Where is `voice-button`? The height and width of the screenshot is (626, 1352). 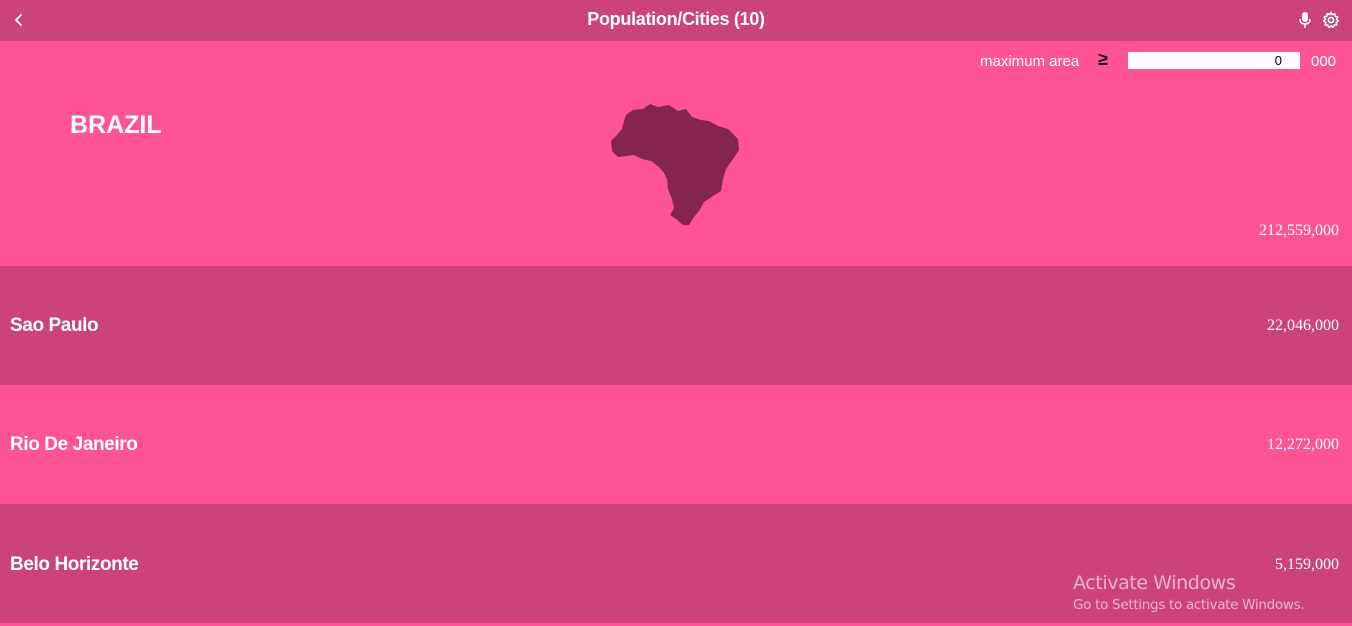
voice-button is located at coordinates (1305, 20).